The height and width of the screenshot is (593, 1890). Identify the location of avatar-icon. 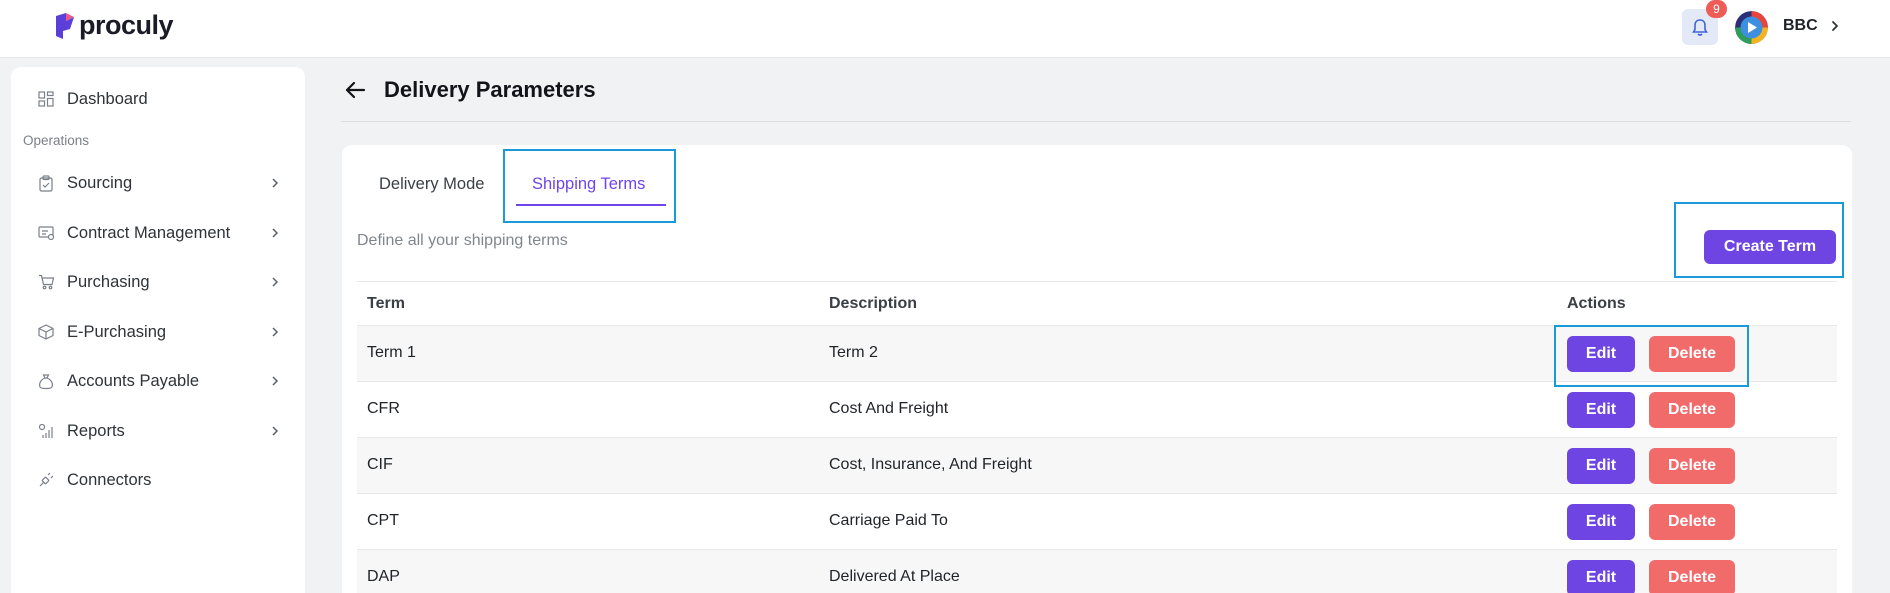
(1751, 27).